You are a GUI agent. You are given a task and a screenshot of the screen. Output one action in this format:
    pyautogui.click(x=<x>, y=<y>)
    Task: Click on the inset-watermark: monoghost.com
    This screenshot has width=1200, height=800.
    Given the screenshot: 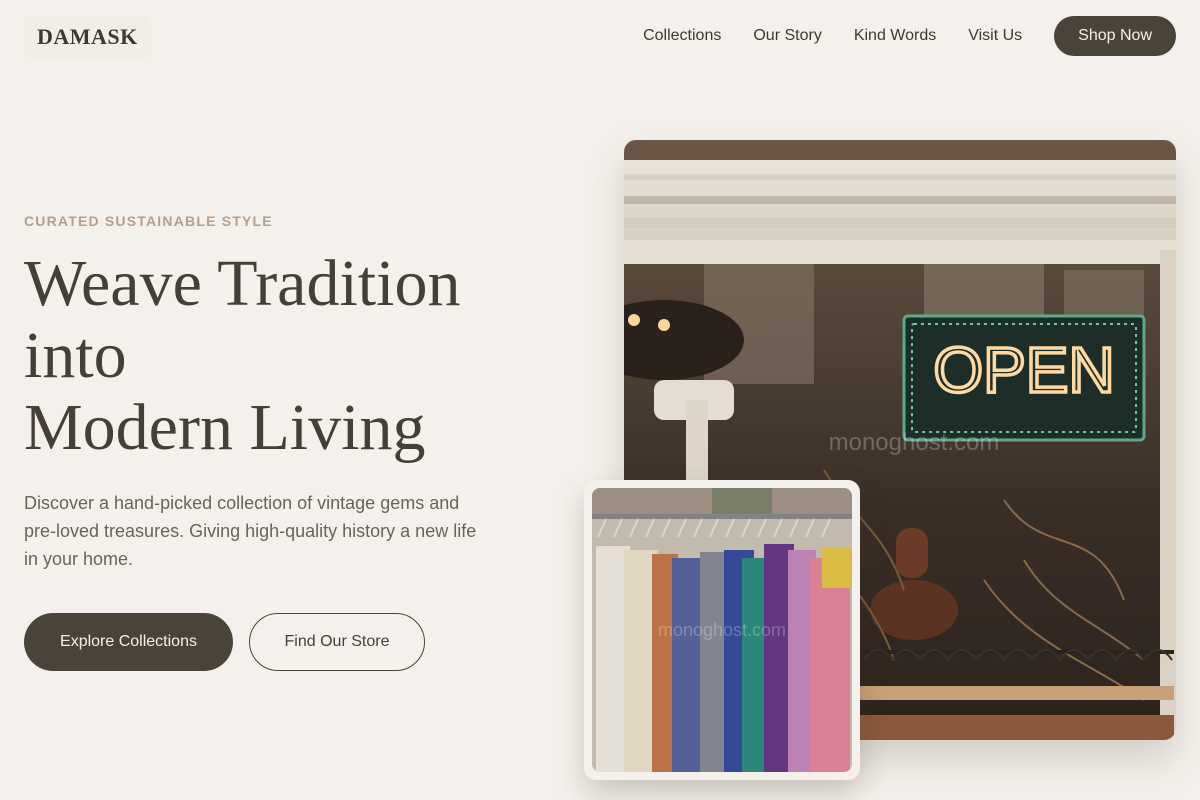 What is the action you would take?
    pyautogui.click(x=722, y=630)
    